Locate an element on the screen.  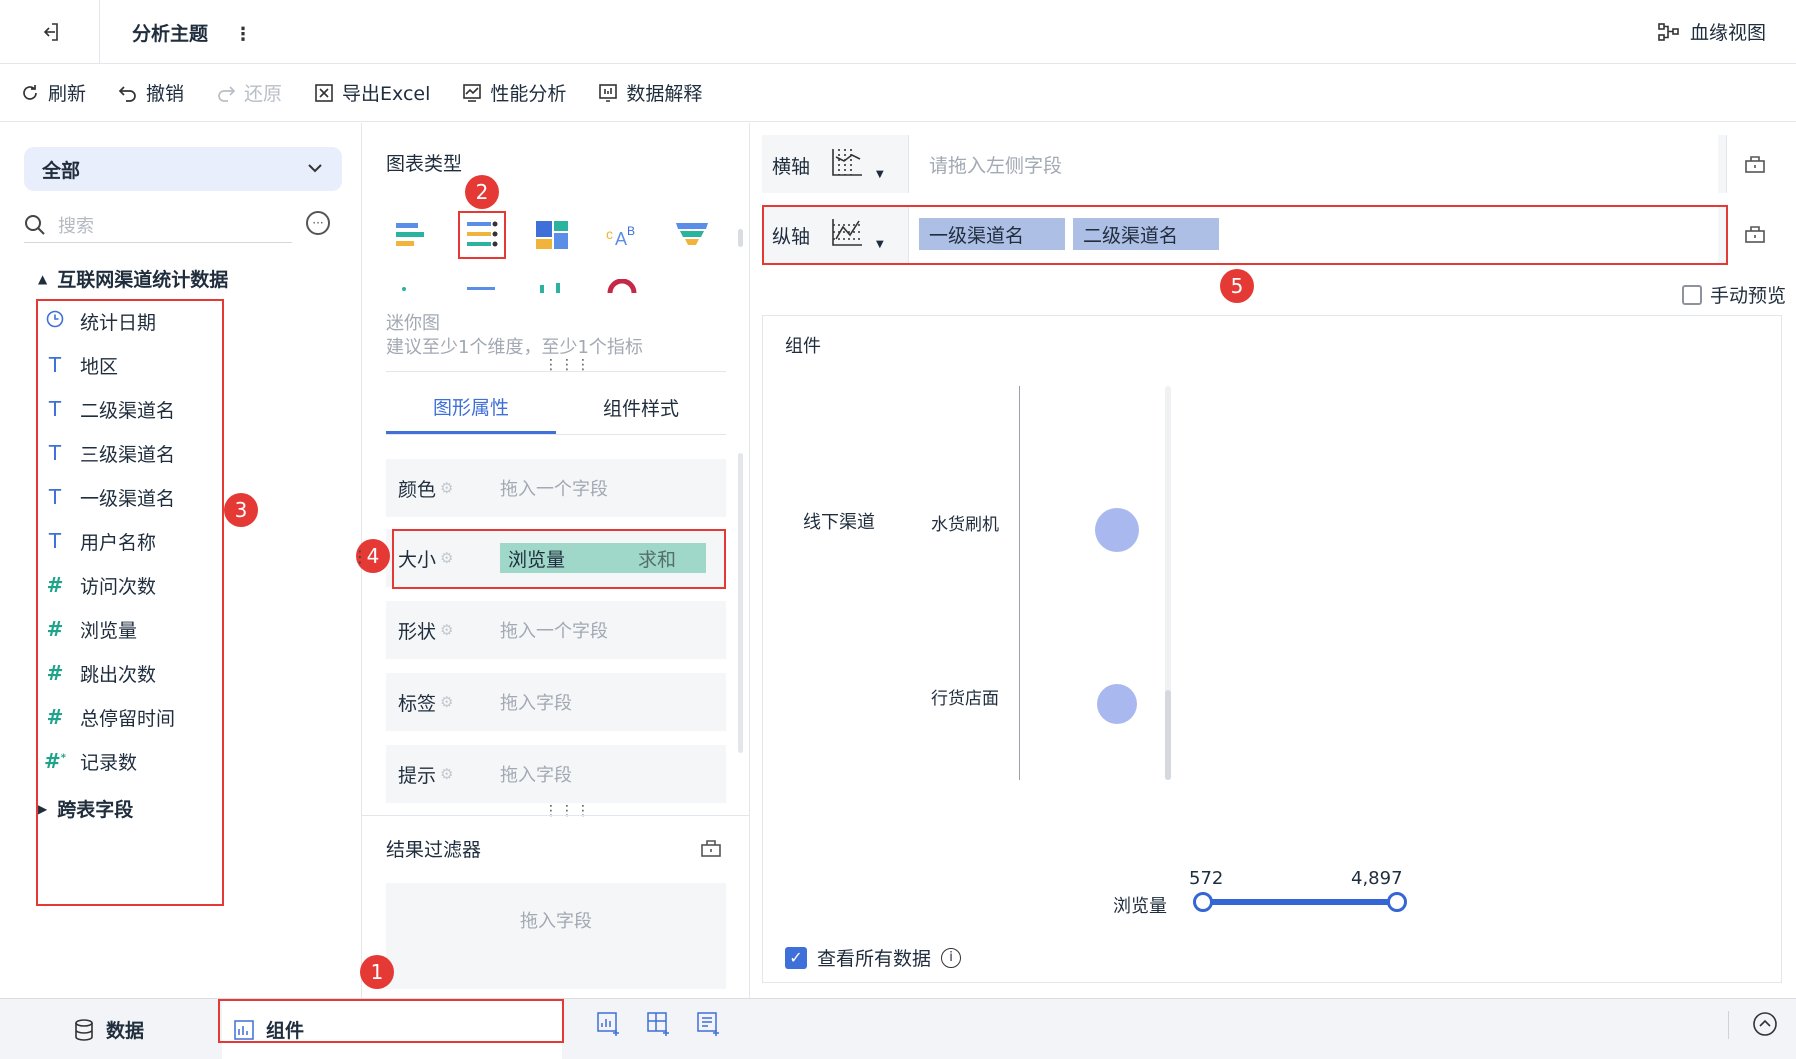
performance-icon is located at coordinates (472, 92).